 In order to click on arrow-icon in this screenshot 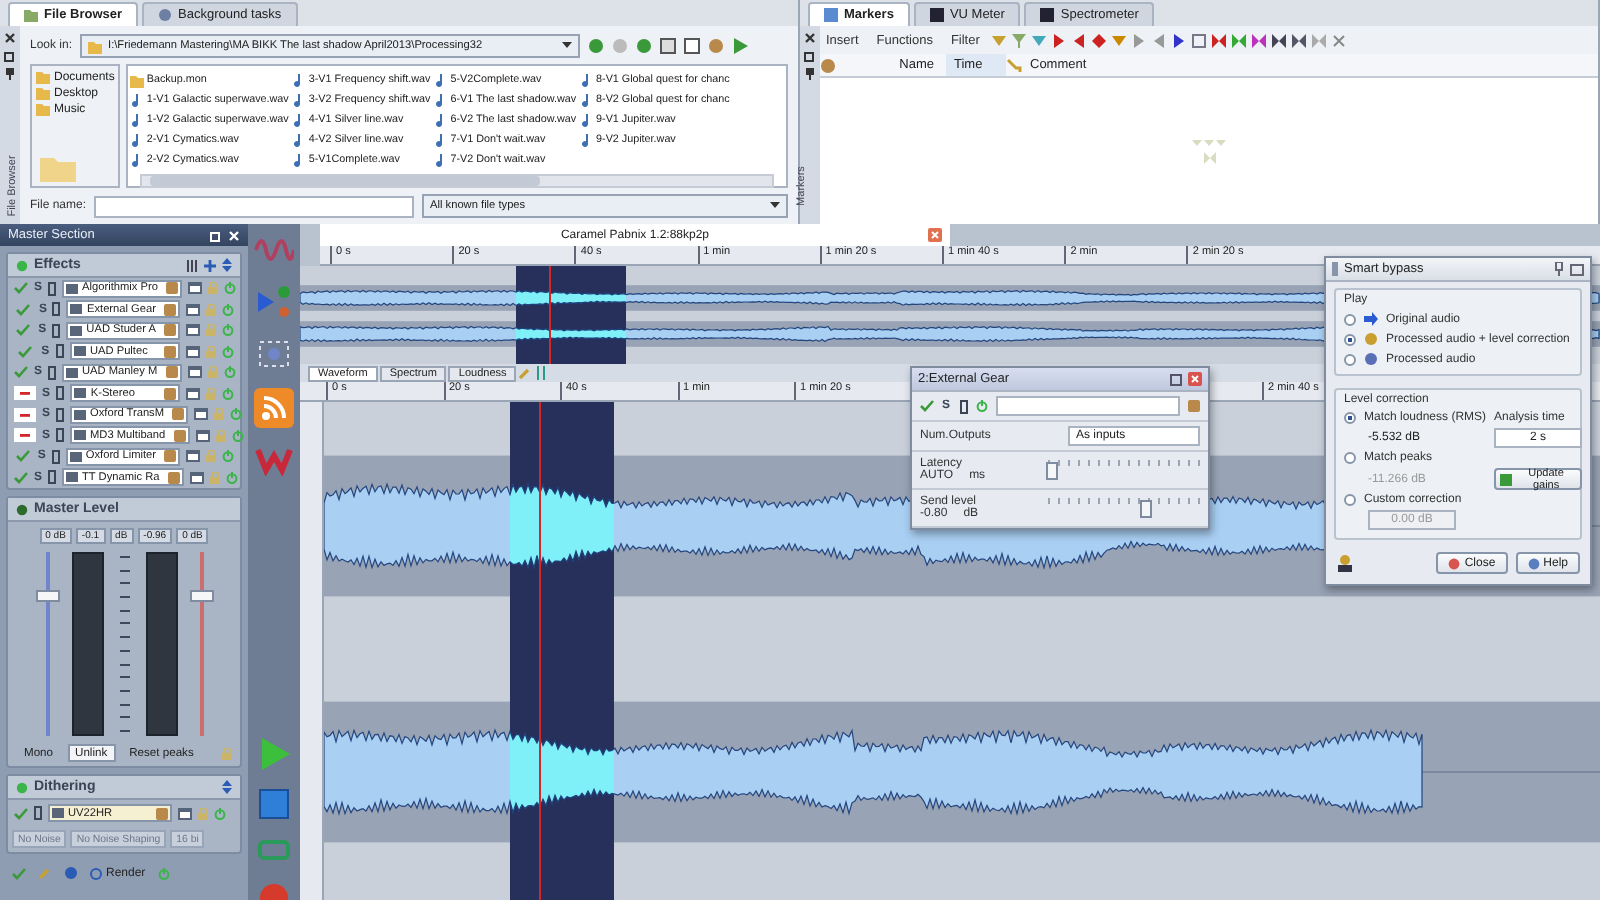, I will do `click(1371, 319)`.